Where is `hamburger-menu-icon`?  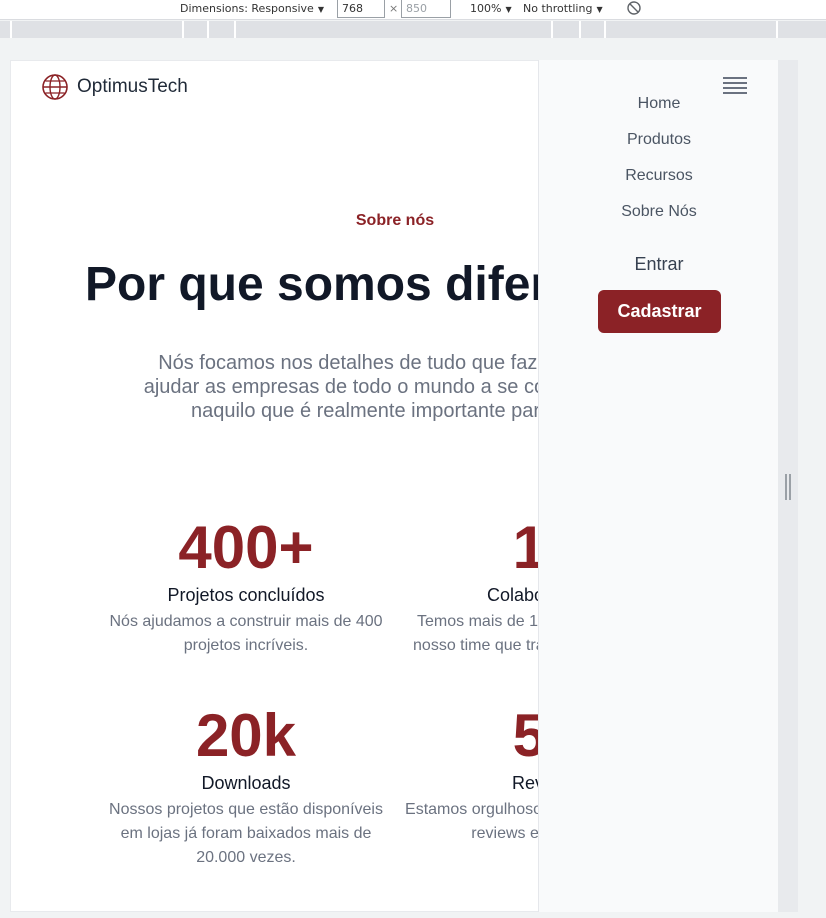 hamburger-menu-icon is located at coordinates (735, 85).